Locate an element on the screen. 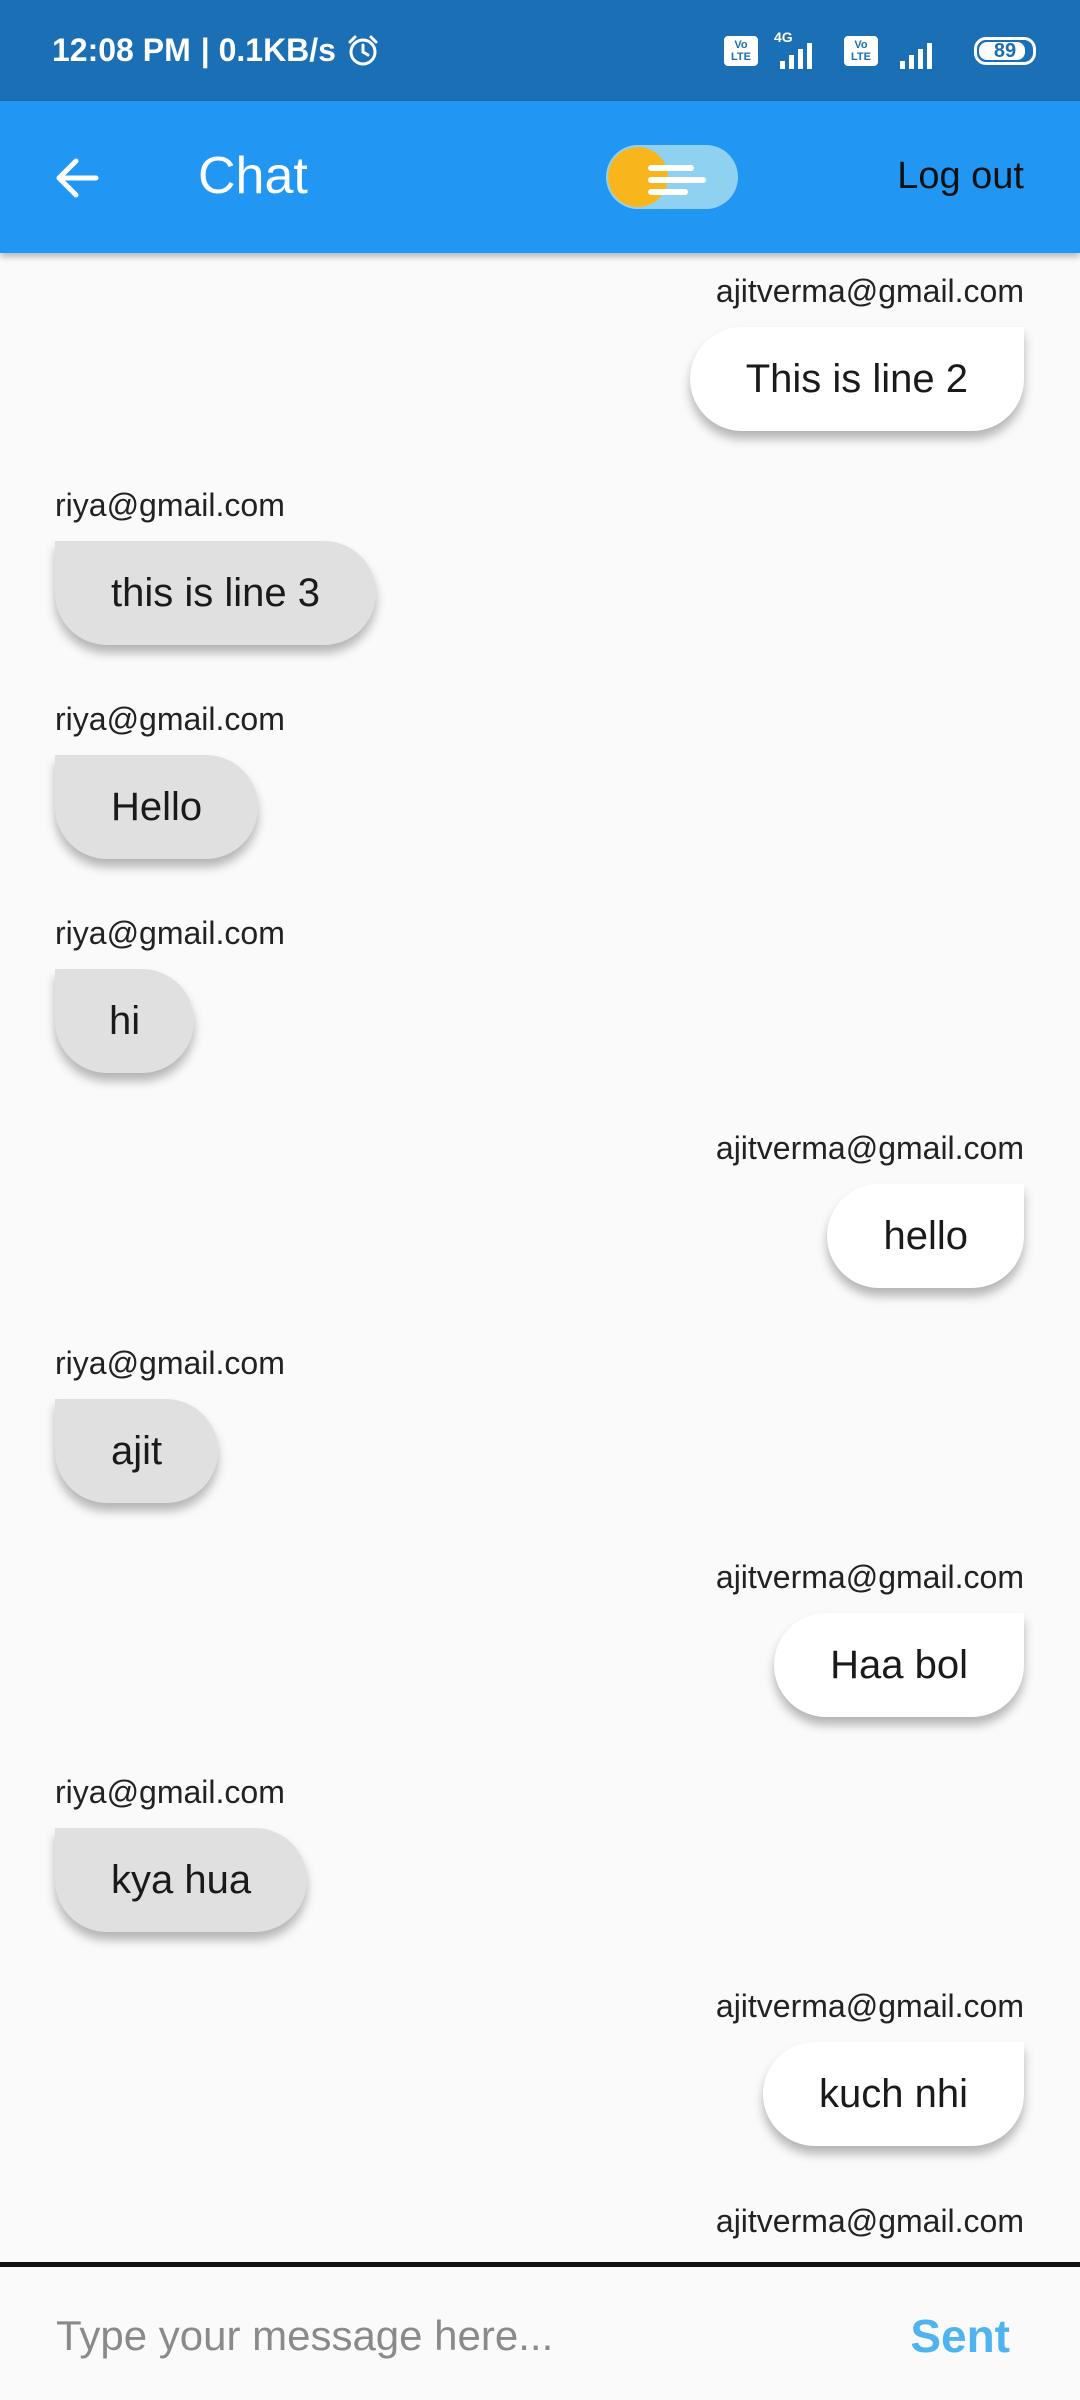 This screenshot has width=1080, height=2400. page-title: Chat is located at coordinates (253, 176).